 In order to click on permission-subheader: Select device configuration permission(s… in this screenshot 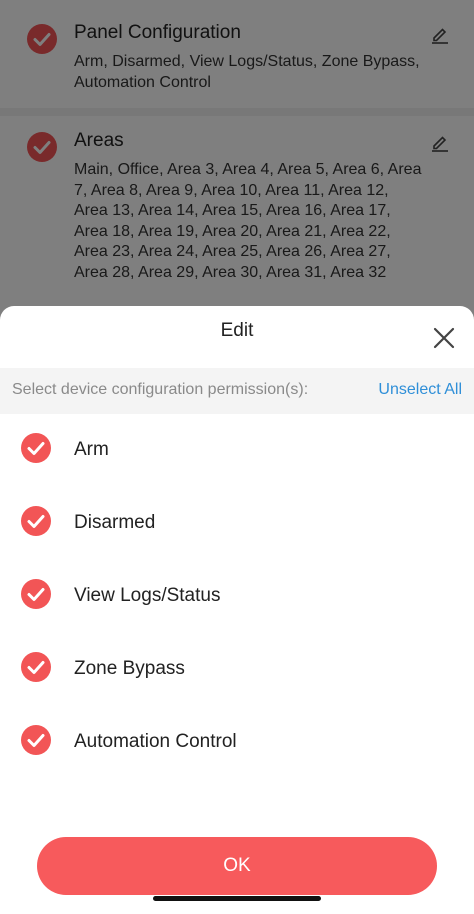, I will do `click(237, 391)`.